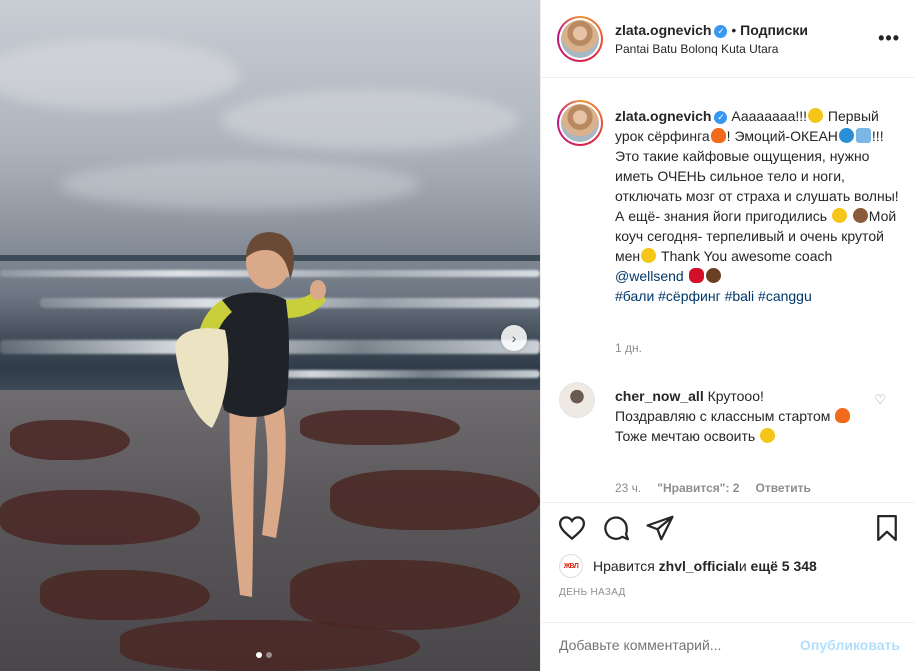 This screenshot has width=915, height=671. Describe the element at coordinates (269, 655) in the screenshot. I see `carousel-dot` at that location.